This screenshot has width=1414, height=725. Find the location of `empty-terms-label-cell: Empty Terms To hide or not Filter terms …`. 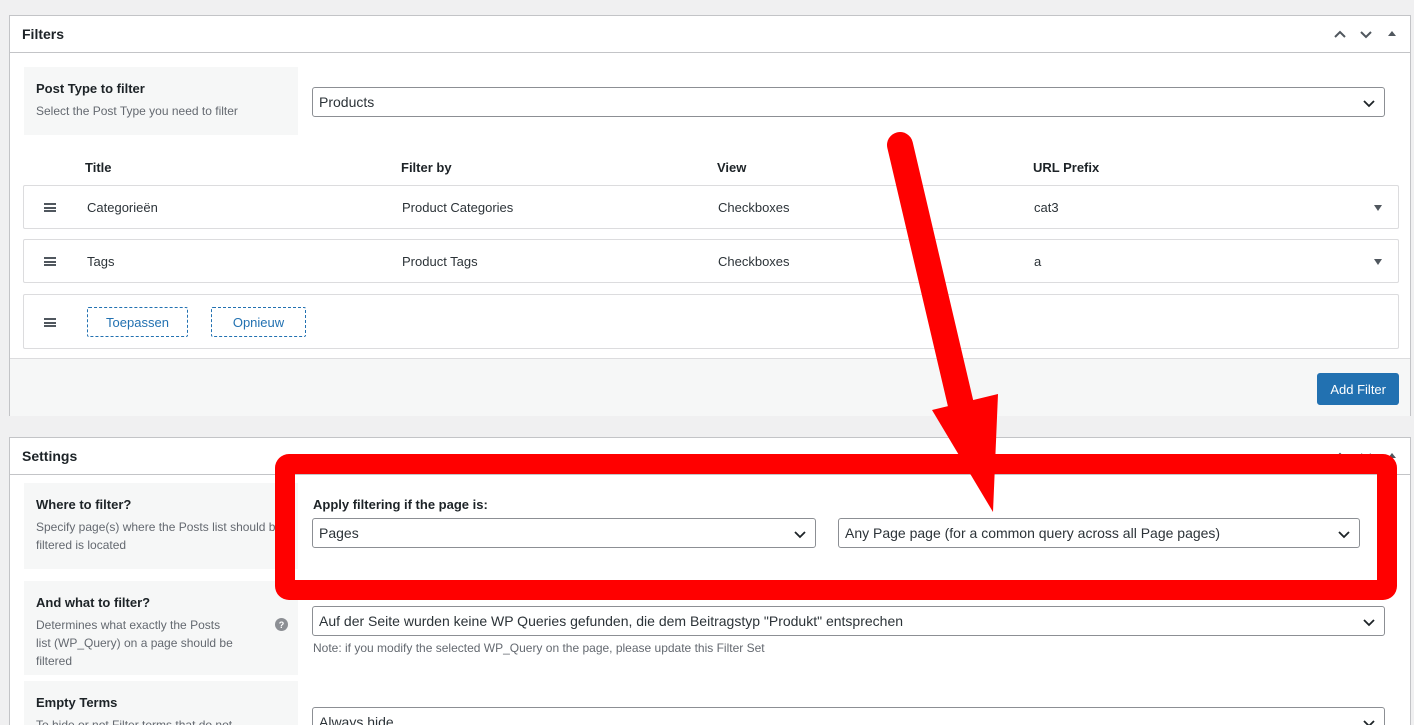

empty-terms-label-cell: Empty Terms To hide or not Filter terms … is located at coordinates (161, 703).